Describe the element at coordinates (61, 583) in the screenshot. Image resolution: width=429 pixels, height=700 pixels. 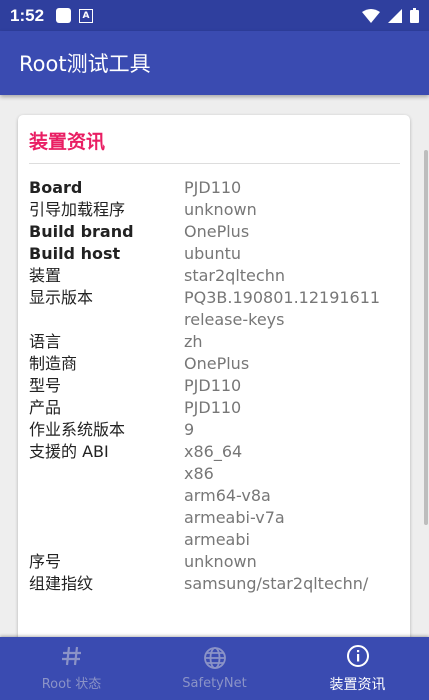
I see `info-label: 组建指纹` at that location.